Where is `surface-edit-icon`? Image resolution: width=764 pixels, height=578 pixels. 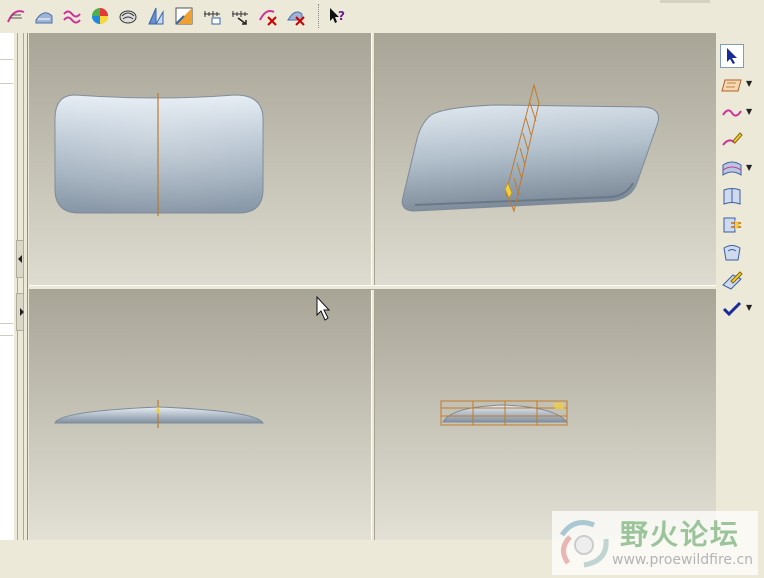
surface-edit-icon is located at coordinates (732, 253).